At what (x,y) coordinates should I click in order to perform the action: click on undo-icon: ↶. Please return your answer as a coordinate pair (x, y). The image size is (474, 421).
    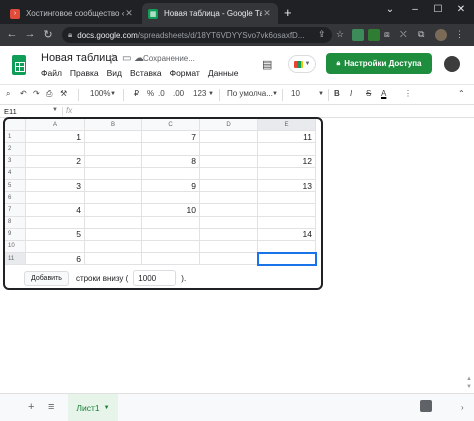
    Looking at the image, I should click on (23, 93).